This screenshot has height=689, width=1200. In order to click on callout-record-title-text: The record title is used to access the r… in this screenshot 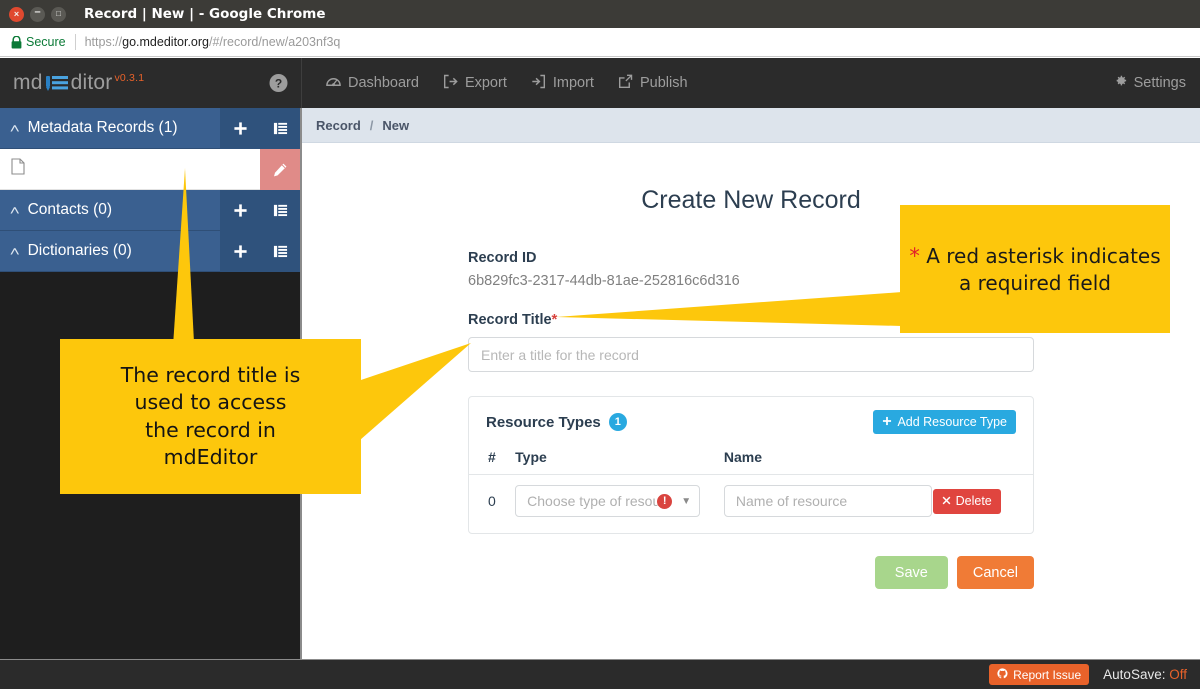, I will do `click(210, 416)`.